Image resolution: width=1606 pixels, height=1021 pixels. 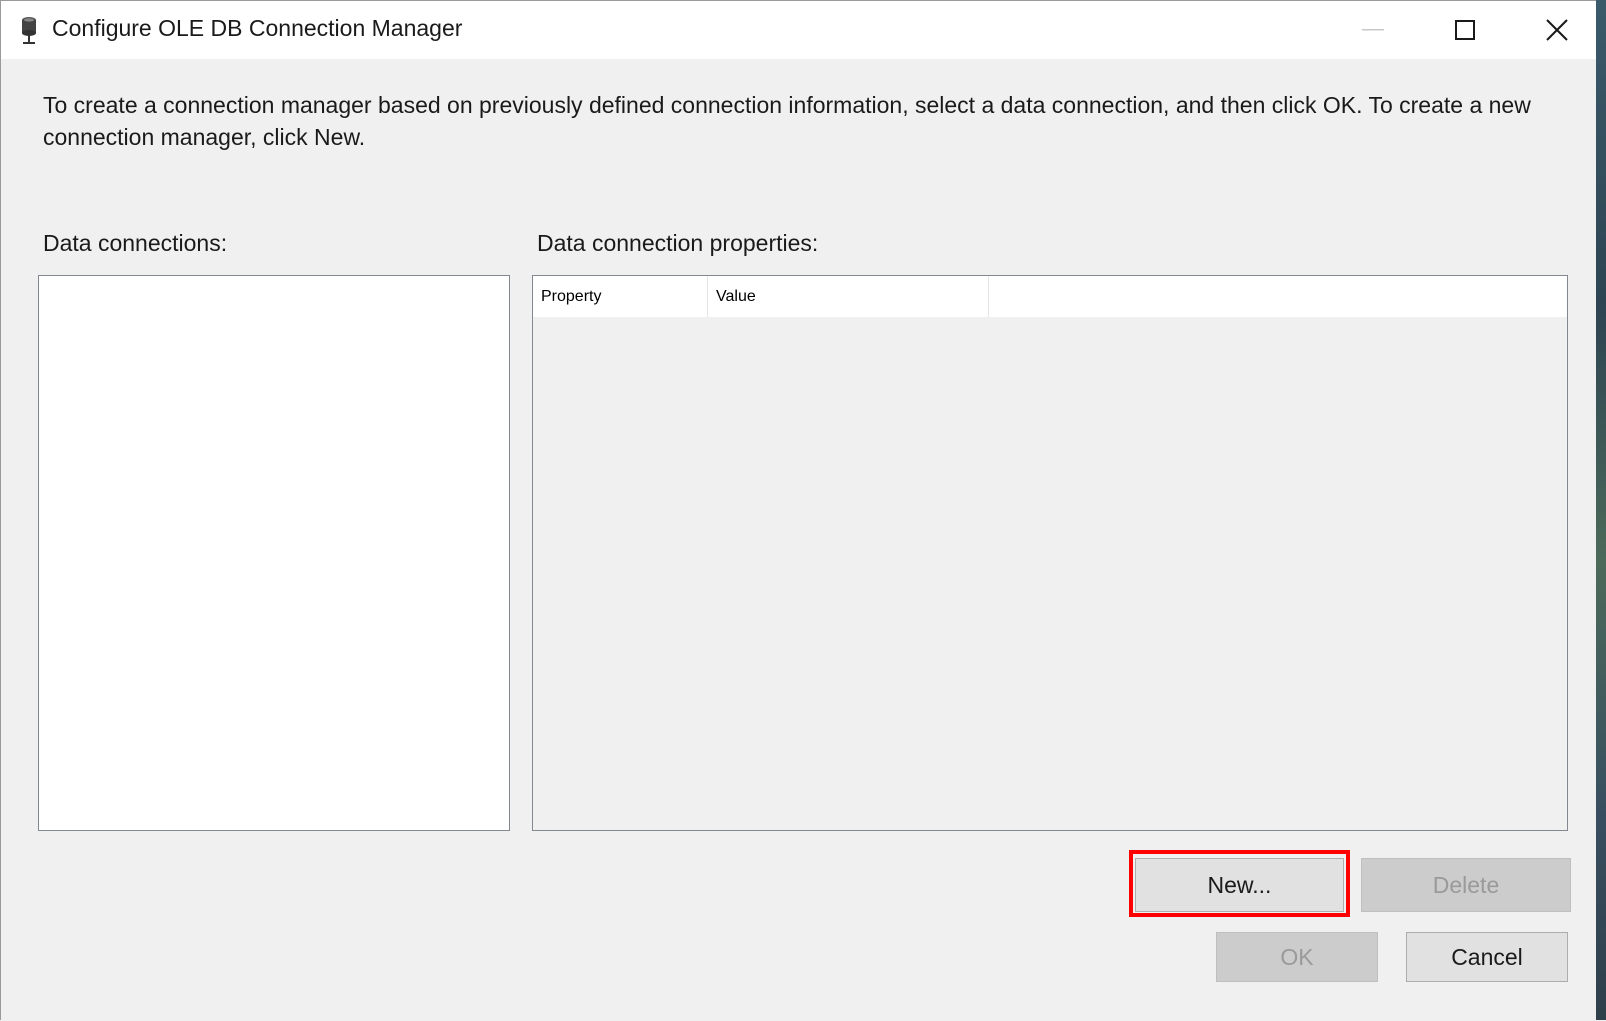 What do you see at coordinates (678, 243) in the screenshot?
I see `data-connection-properties-label: Data connection properties:` at bounding box center [678, 243].